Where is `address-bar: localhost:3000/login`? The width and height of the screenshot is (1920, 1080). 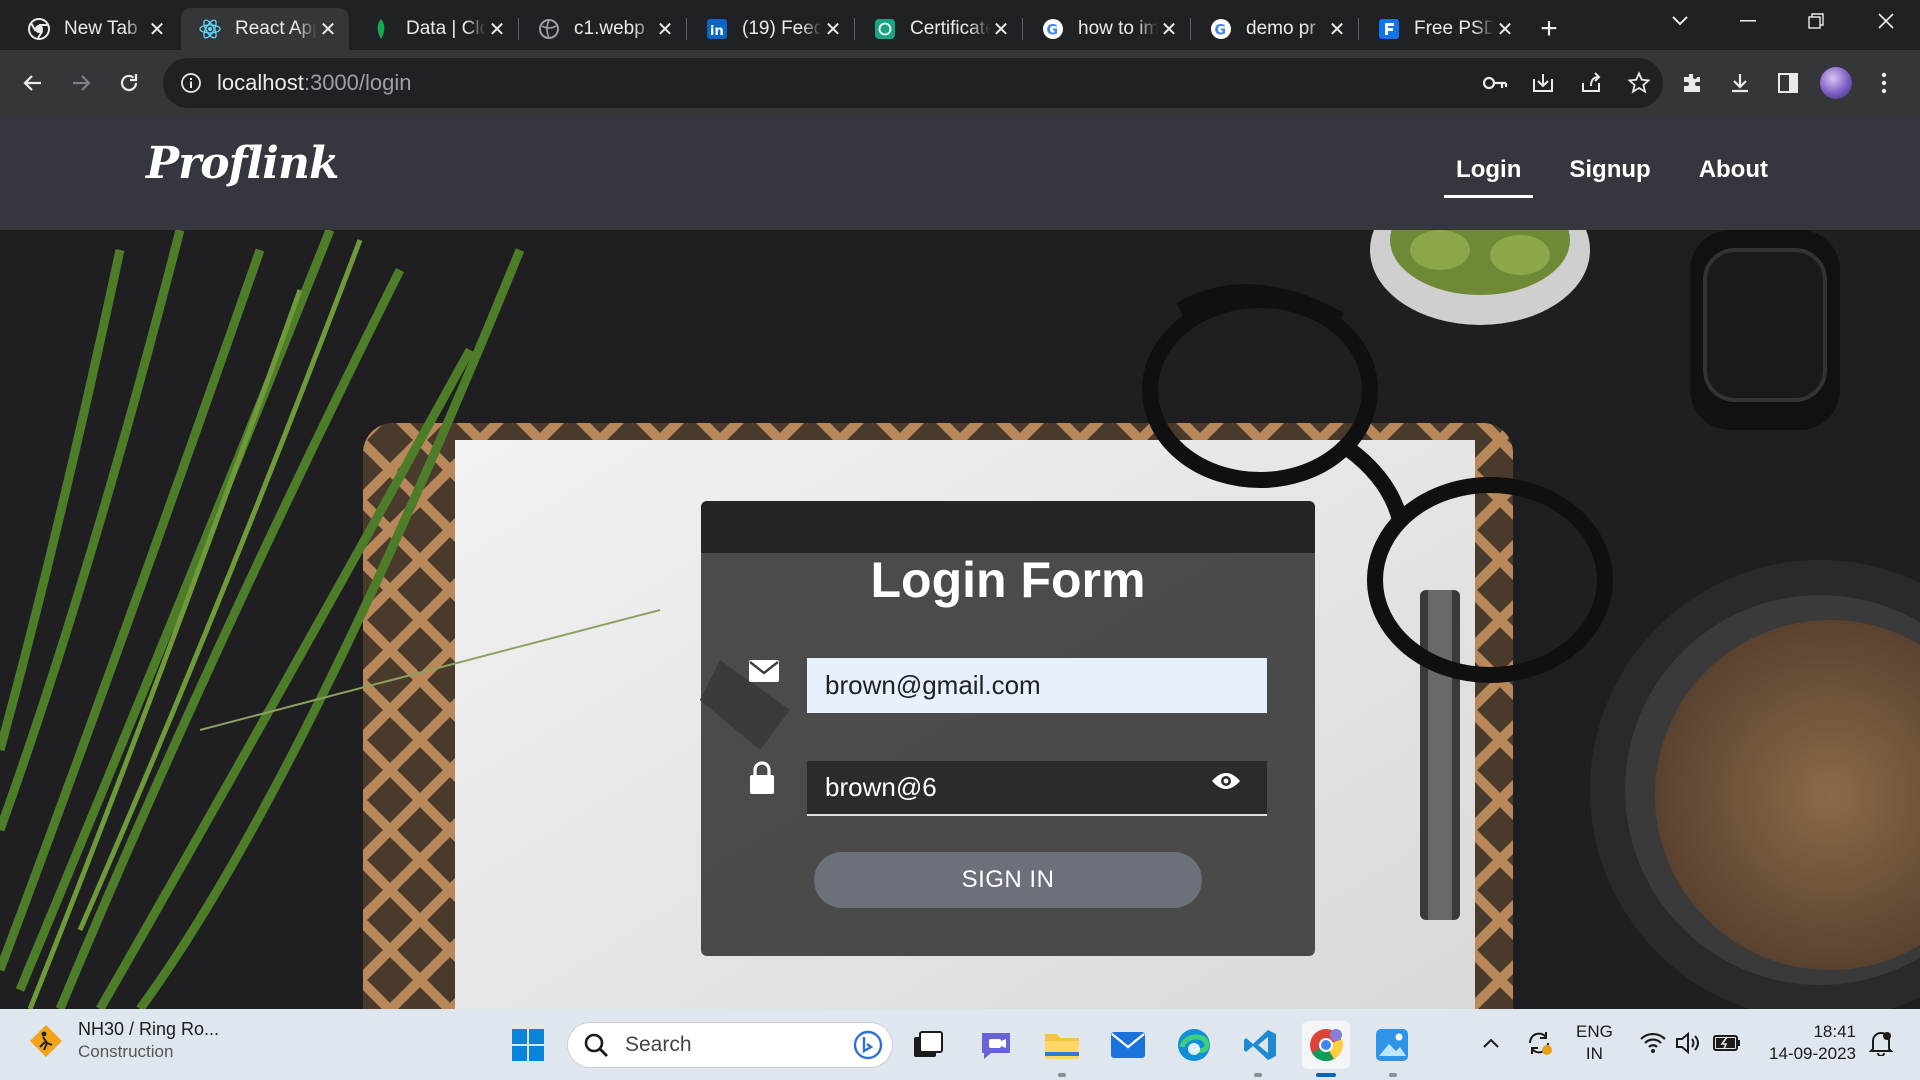 address-bar: localhost:3000/login is located at coordinates (913, 83).